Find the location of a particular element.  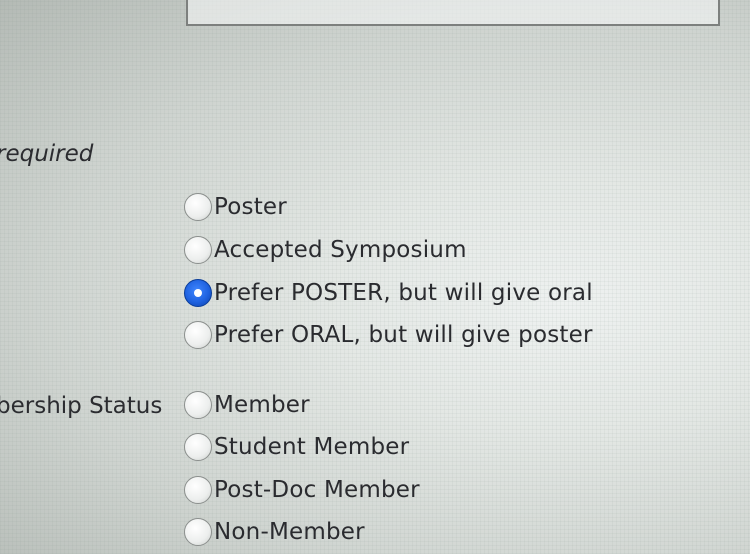

radio-label: Prefer POSTER, but will give oral is located at coordinates (403, 293).